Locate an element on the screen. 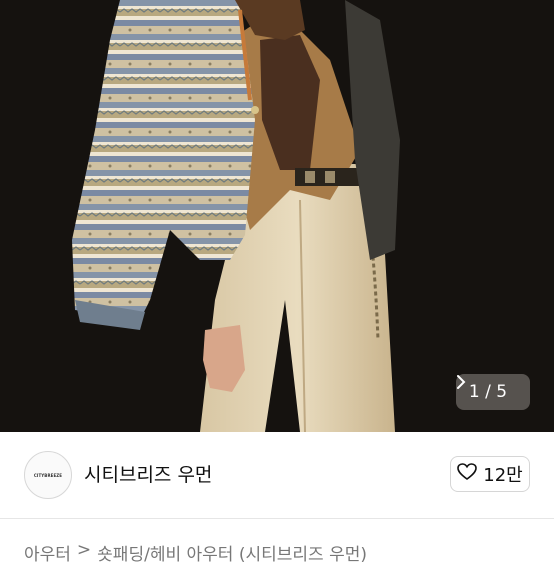 Image resolution: width=554 pixels, height=565 pixels. shop-logo: CITYBREEZE is located at coordinates (48, 475).